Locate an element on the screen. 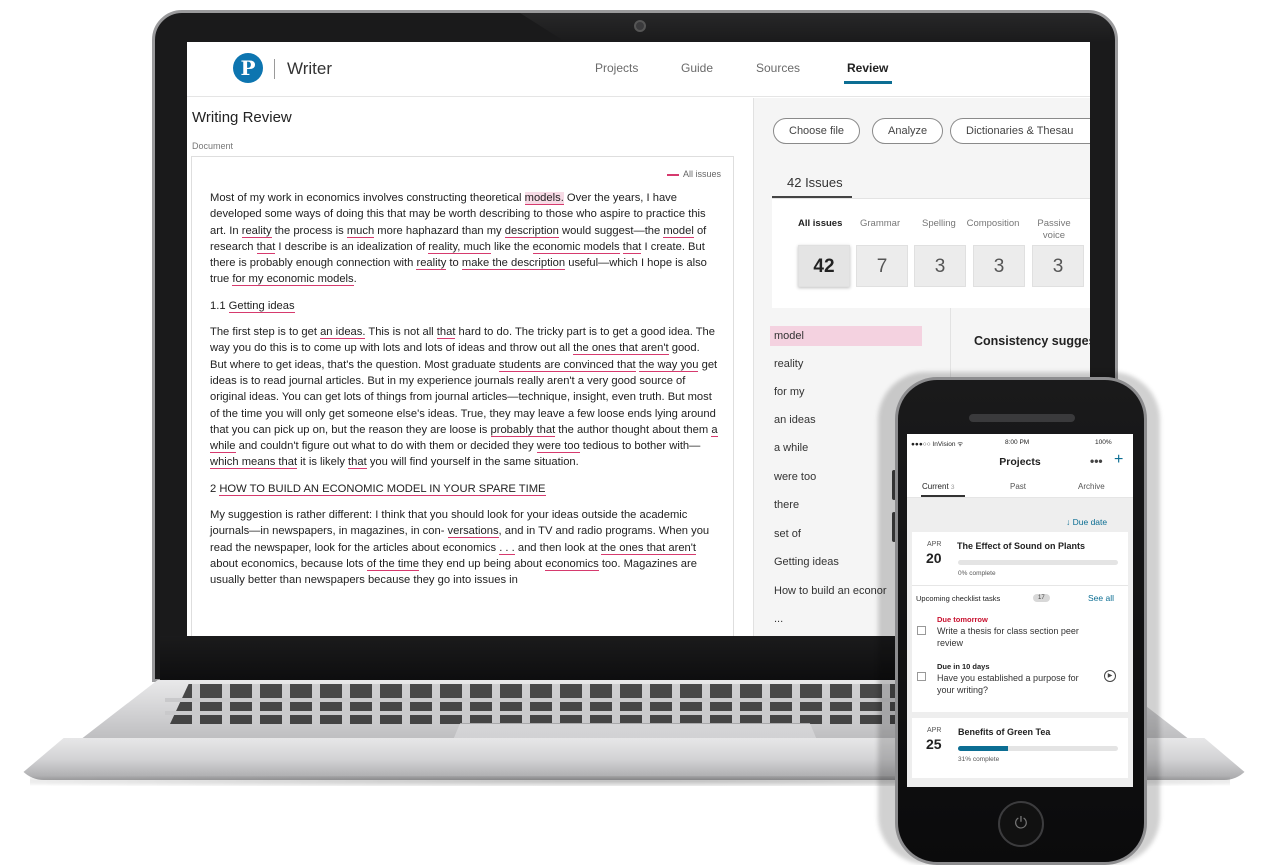 This screenshot has width=1269, height=865. flagged-issue-text: an ideas. is located at coordinates (343, 333).